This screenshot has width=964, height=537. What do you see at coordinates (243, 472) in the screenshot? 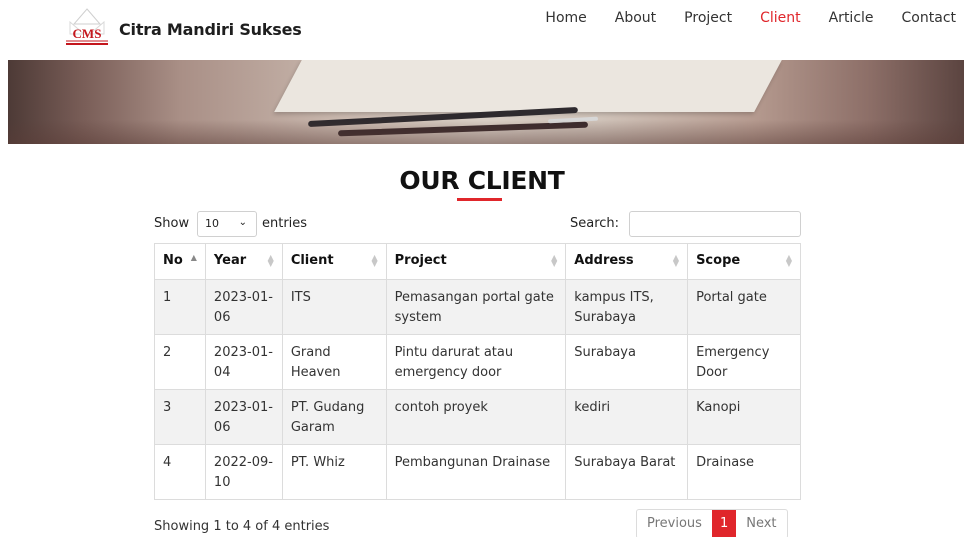
I see `cell-year: 2022-09-10` at bounding box center [243, 472].